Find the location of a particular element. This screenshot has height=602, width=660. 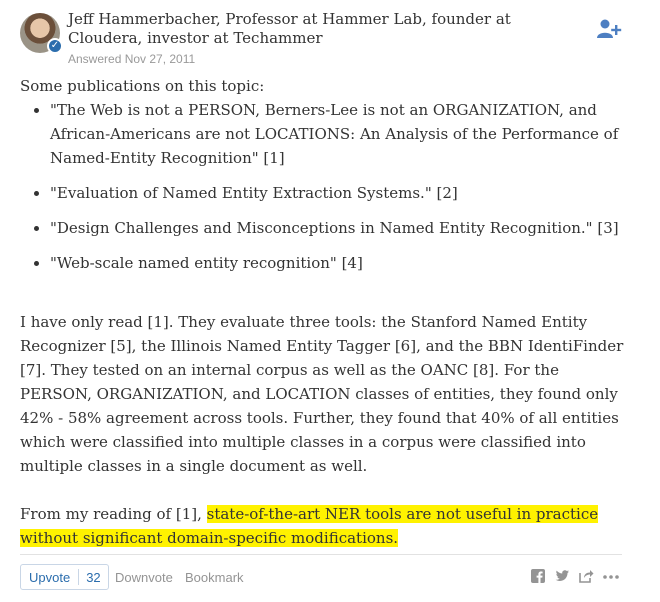

action-bar: Upvote 32 Downvote Bookmark is located at coordinates (321, 578).